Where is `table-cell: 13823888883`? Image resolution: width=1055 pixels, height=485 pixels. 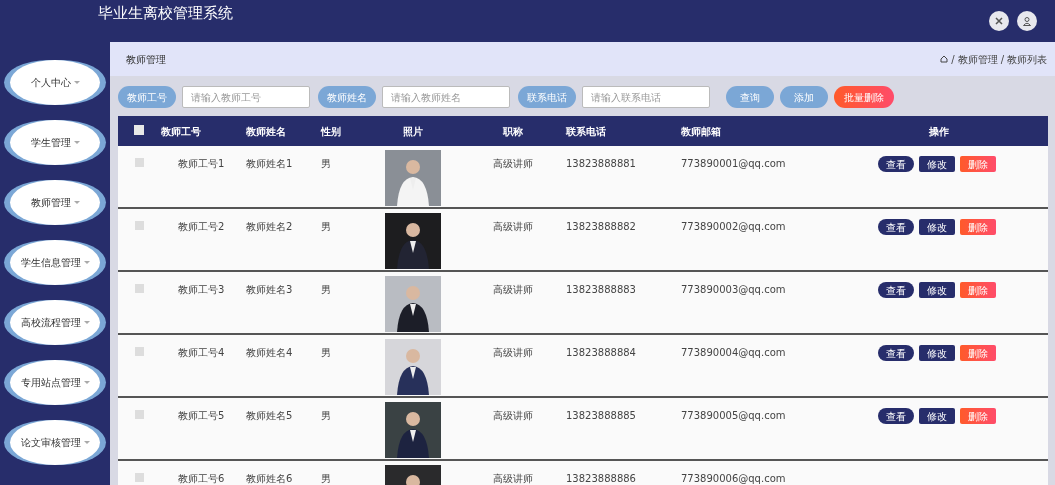
table-cell: 13823888883 is located at coordinates (622, 302).